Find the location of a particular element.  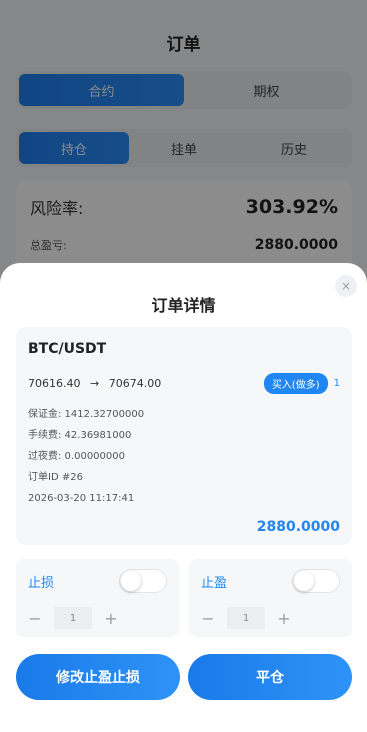

close-position-button: 平仓 is located at coordinates (270, 677).